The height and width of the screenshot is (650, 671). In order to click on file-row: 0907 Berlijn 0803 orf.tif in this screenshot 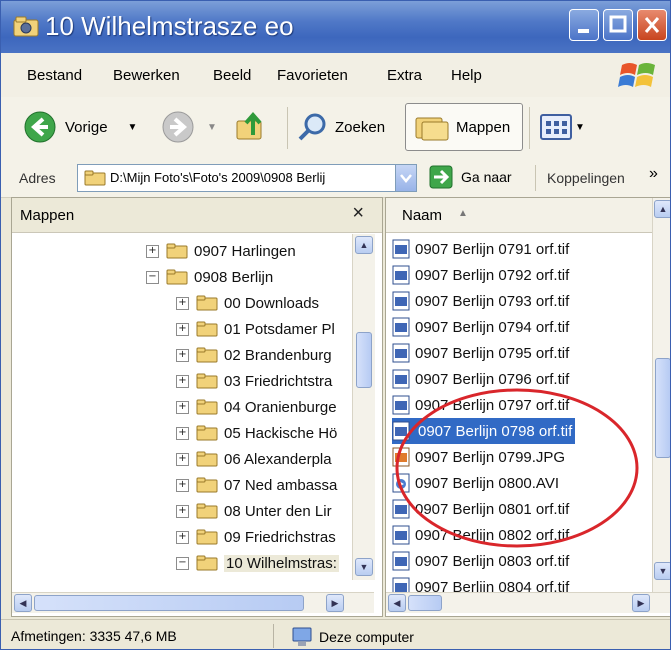, I will do `click(480, 561)`.